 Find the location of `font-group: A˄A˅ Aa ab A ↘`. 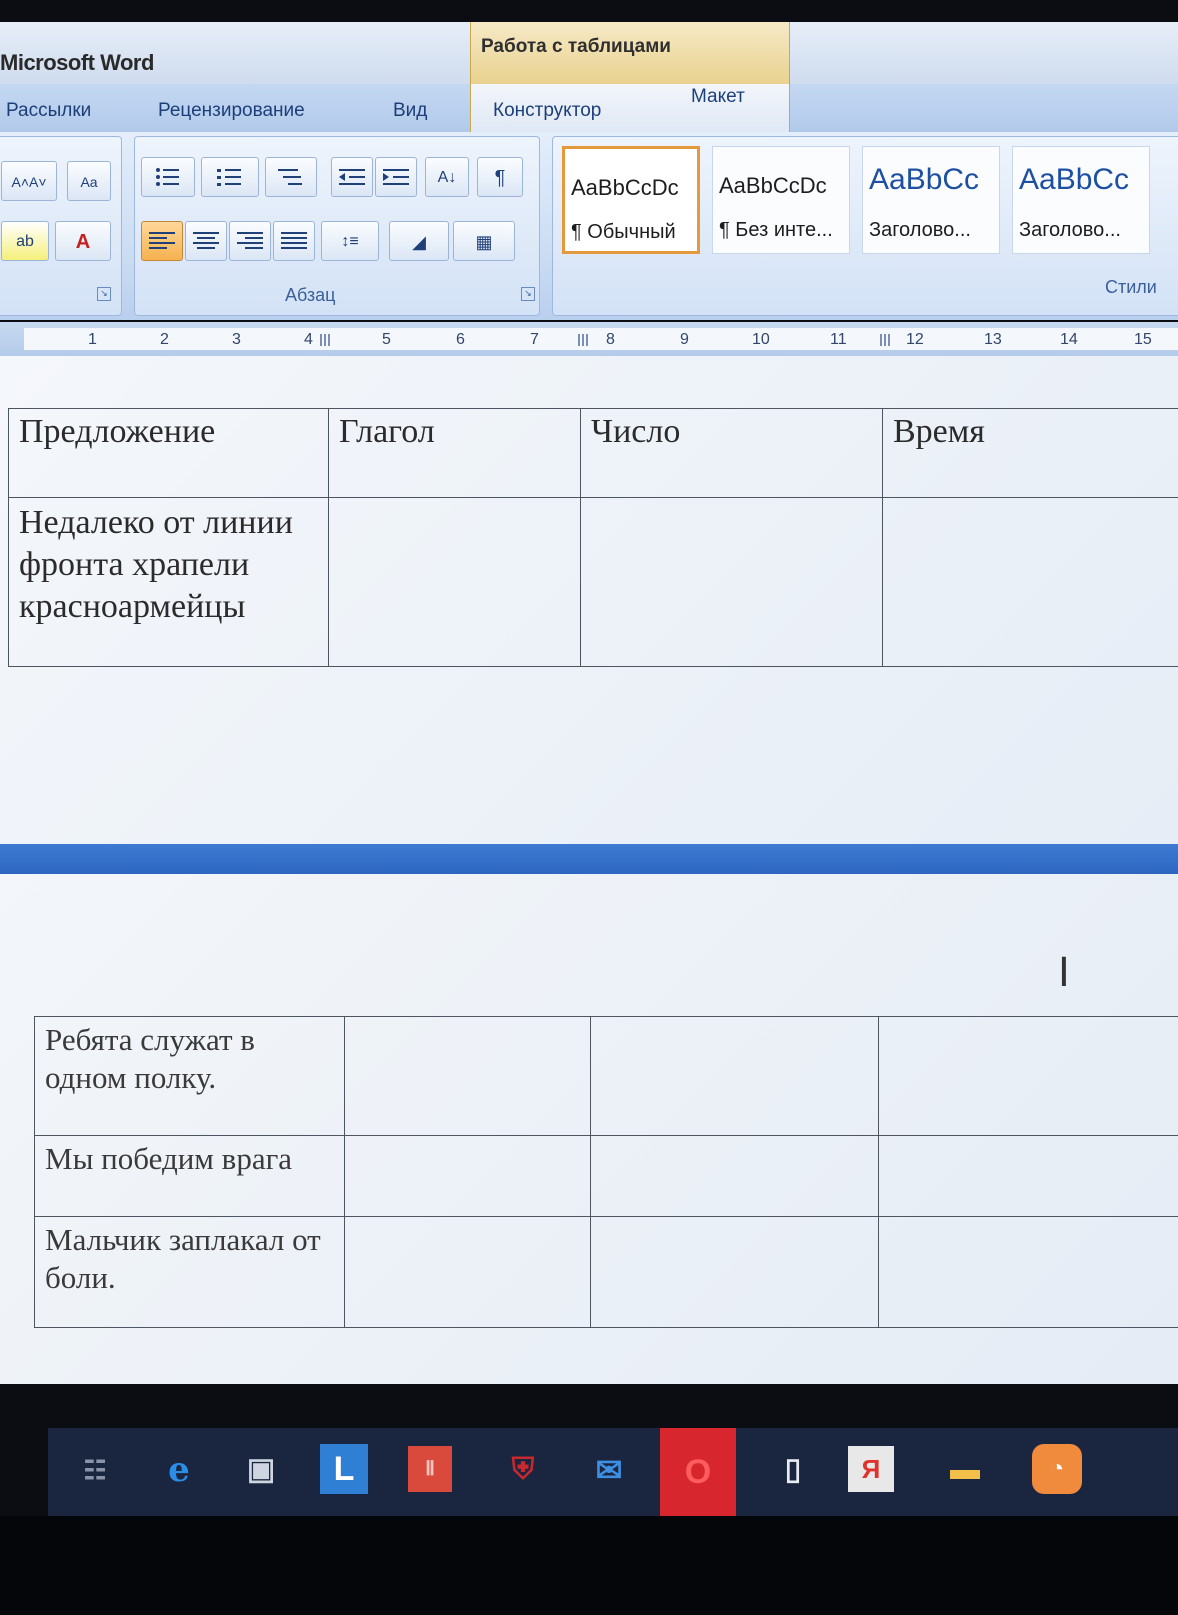

font-group: A˄A˅ Aa ab A ↘ is located at coordinates (61, 226).